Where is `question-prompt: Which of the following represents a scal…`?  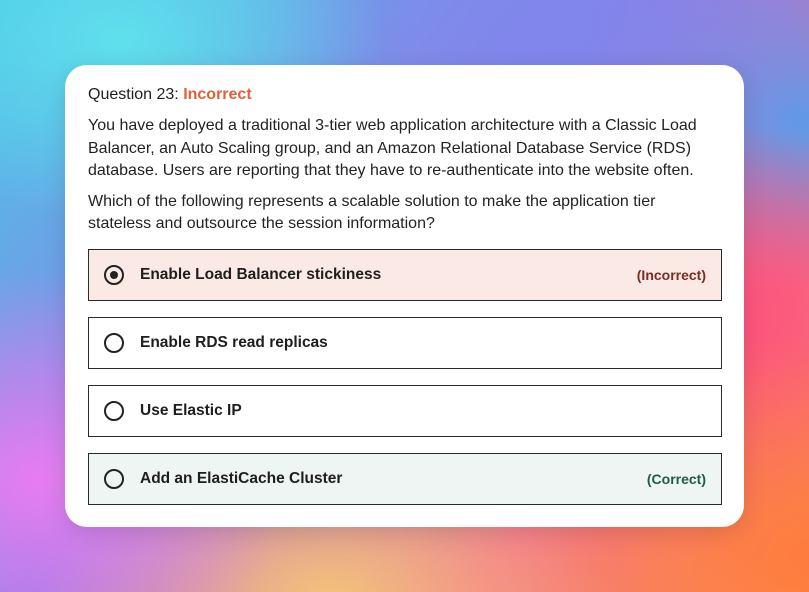
question-prompt: Which of the following represents a scal… is located at coordinates (372, 212).